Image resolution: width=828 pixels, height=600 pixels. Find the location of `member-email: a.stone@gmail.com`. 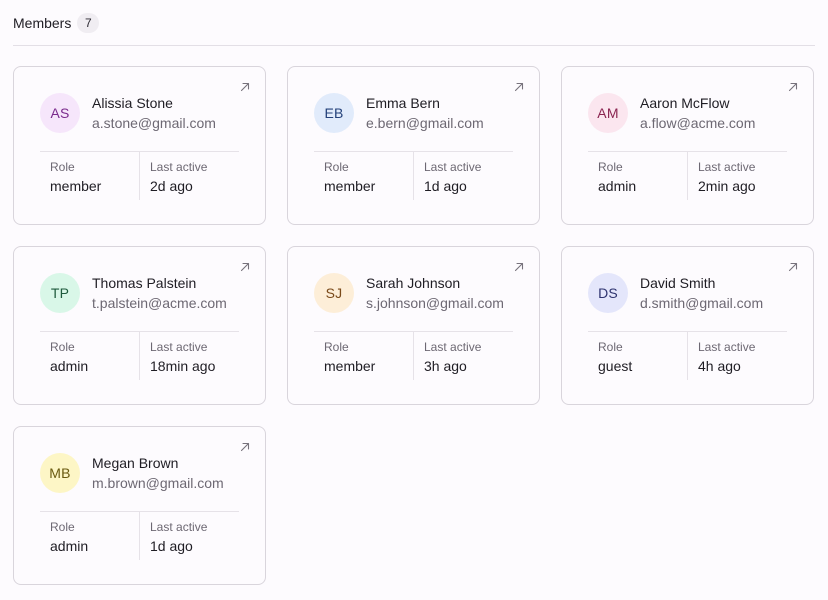

member-email: a.stone@gmail.com is located at coordinates (154, 123).